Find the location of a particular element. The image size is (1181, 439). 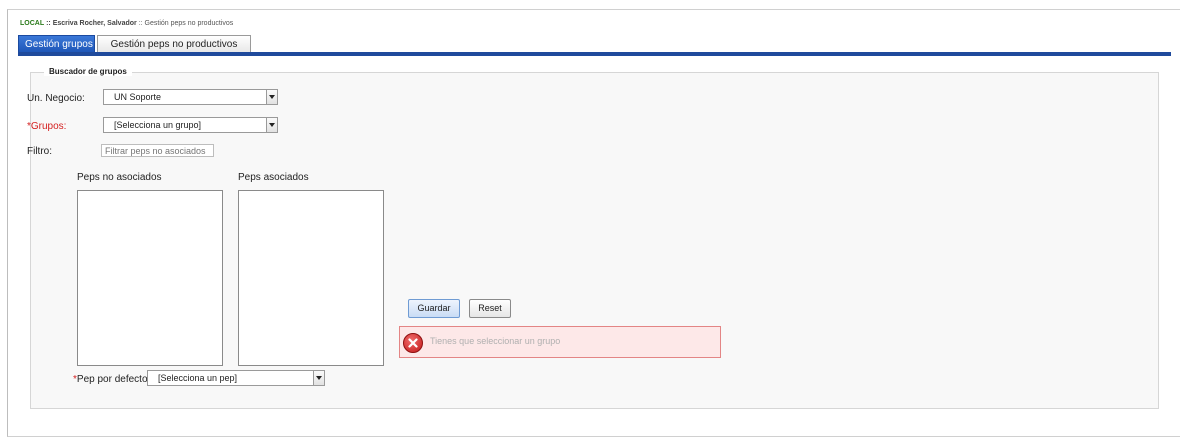

peps-asociados-list is located at coordinates (311, 278).